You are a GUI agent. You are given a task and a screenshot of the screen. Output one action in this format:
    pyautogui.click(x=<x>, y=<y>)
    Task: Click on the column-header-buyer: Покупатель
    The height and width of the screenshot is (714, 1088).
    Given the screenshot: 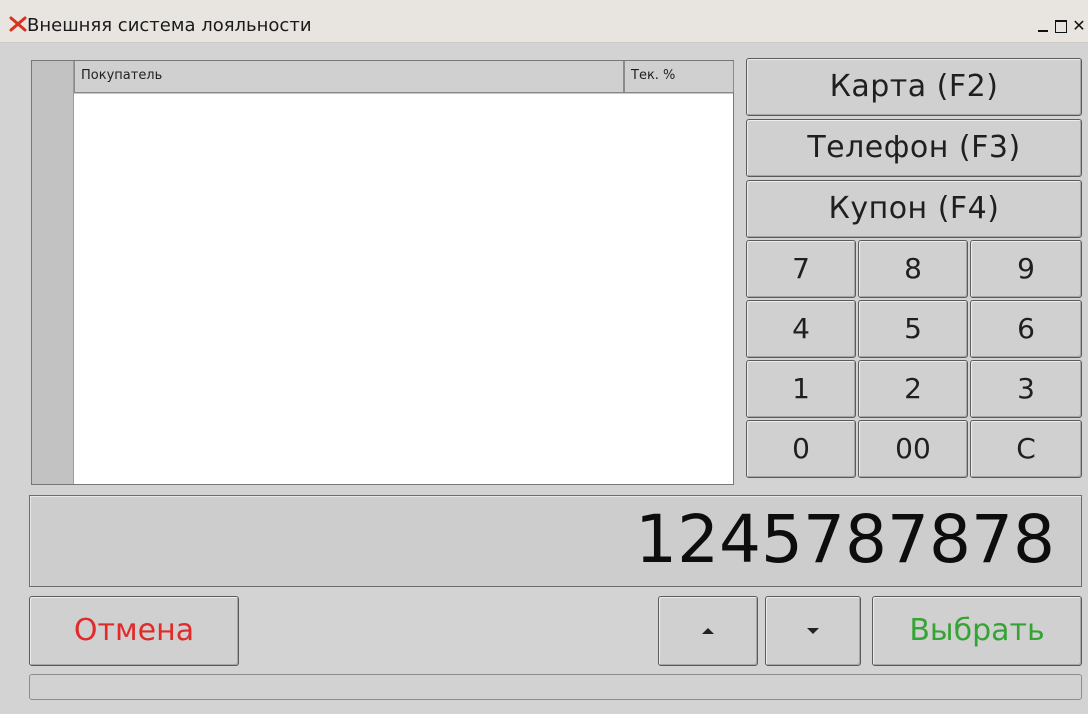 What is the action you would take?
    pyautogui.click(x=349, y=77)
    